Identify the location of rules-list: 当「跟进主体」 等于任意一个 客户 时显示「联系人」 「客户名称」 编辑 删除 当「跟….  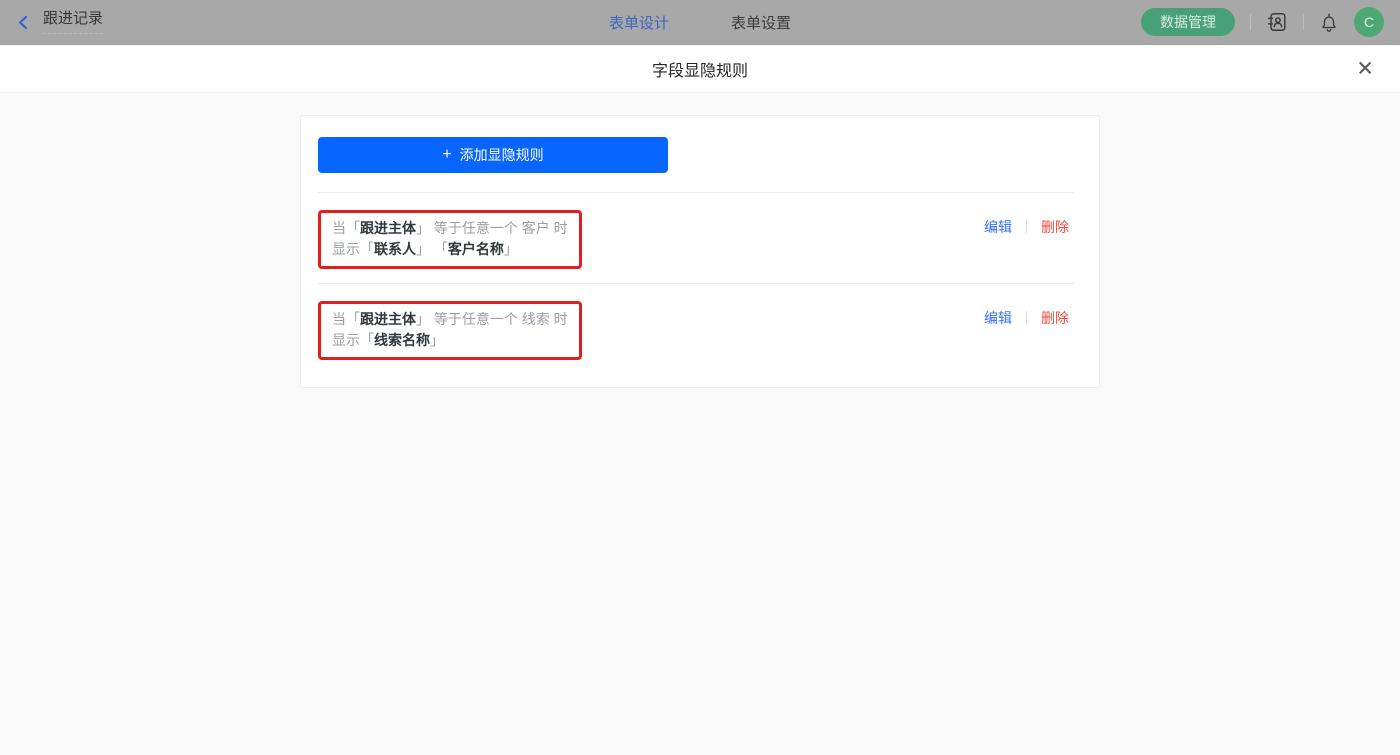
(700, 283).